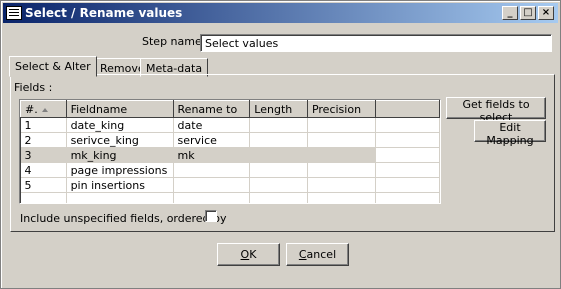  I want to click on cell-num: 3, so click(43, 155).